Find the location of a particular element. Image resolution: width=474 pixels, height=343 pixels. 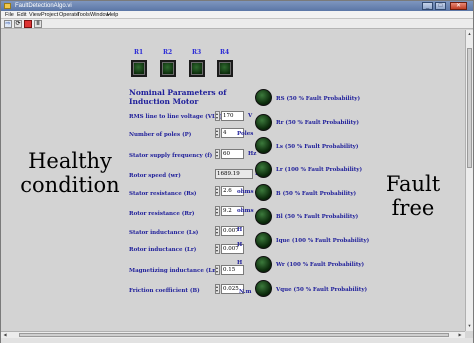

frequency-increment-decrement is located at coordinates (217, 154).